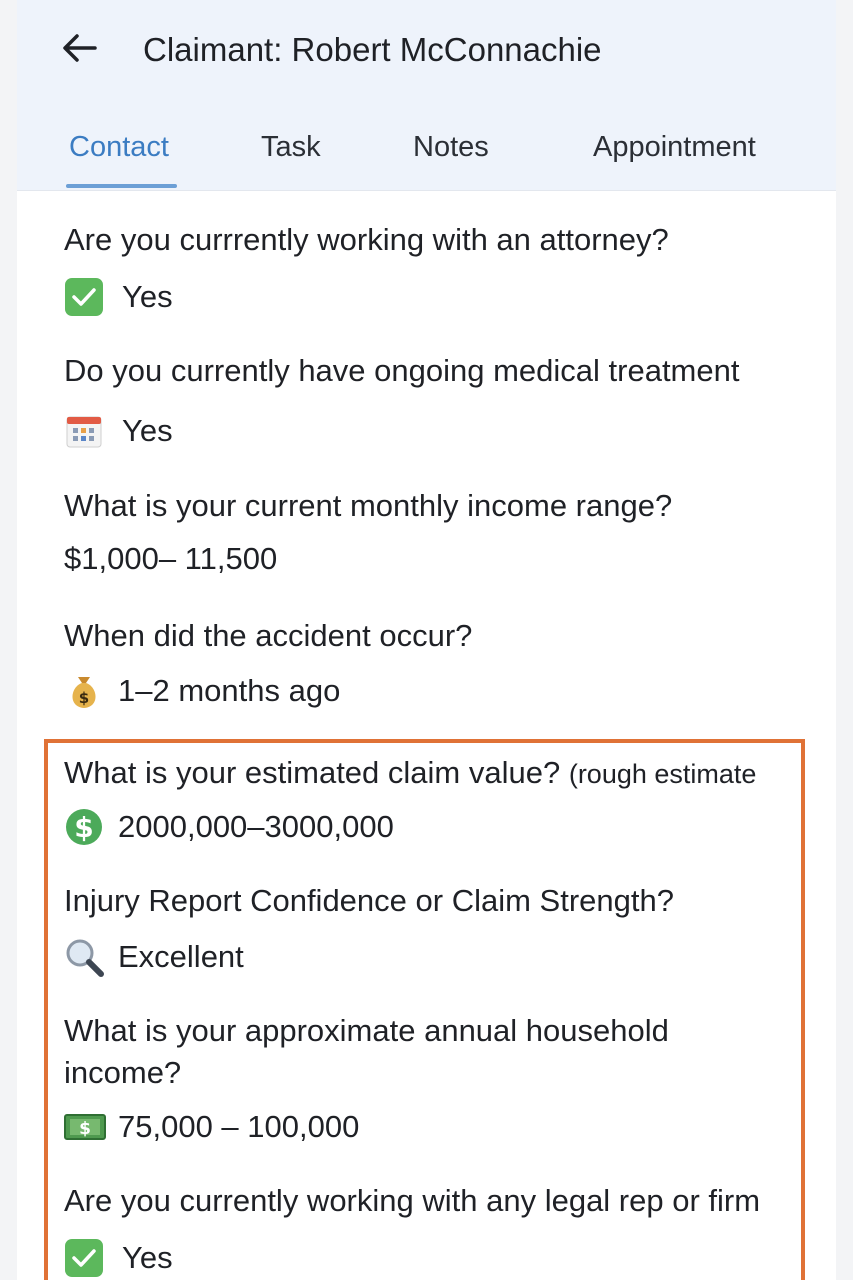 This screenshot has width=853, height=1280. I want to click on page-title: Claimant: Robert McConnachie, so click(372, 49).